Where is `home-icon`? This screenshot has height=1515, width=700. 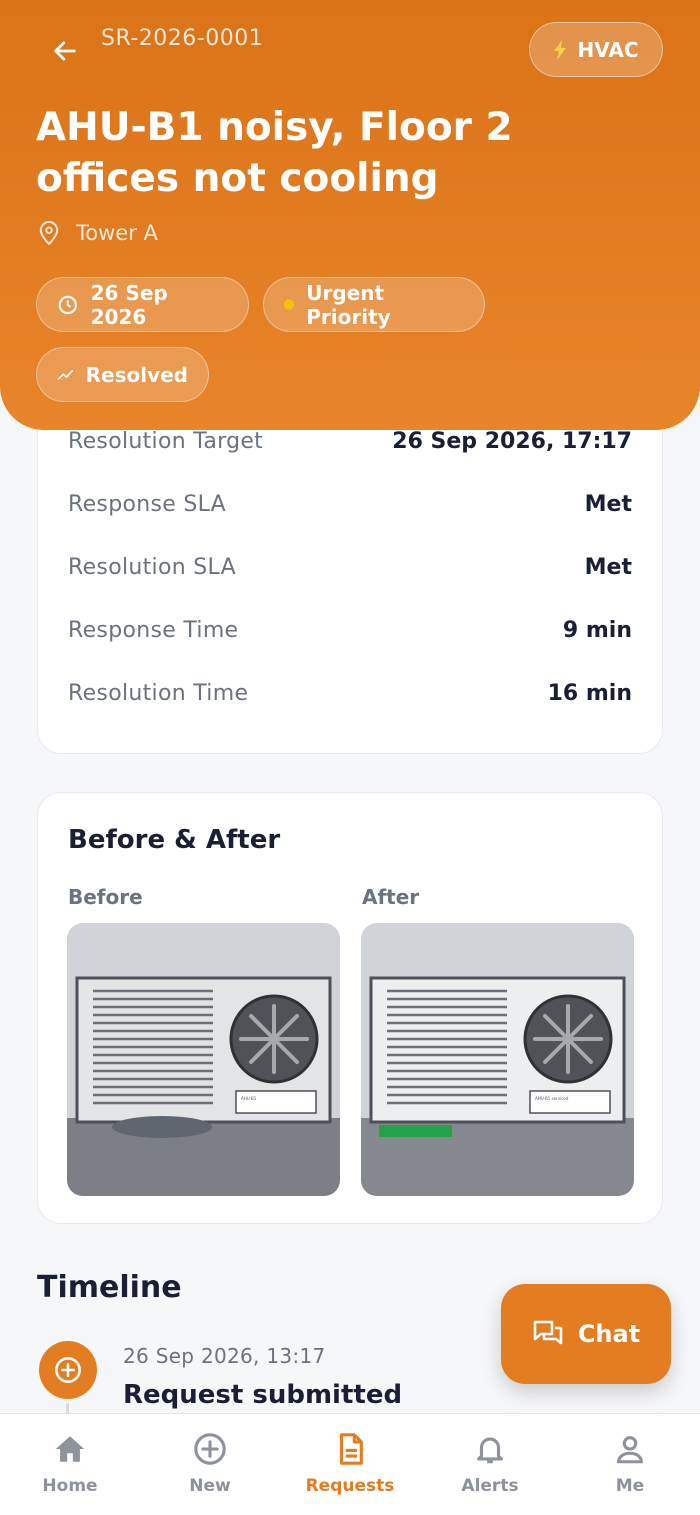 home-icon is located at coordinates (70, 1449).